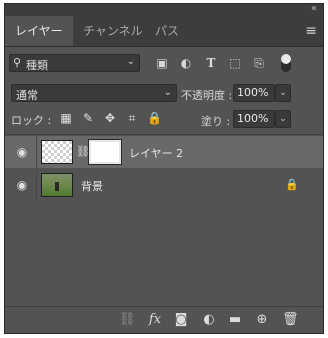 This screenshot has height=338, width=328. What do you see at coordinates (83, 151) in the screenshot?
I see `mask-link-icon: ⛓` at bounding box center [83, 151].